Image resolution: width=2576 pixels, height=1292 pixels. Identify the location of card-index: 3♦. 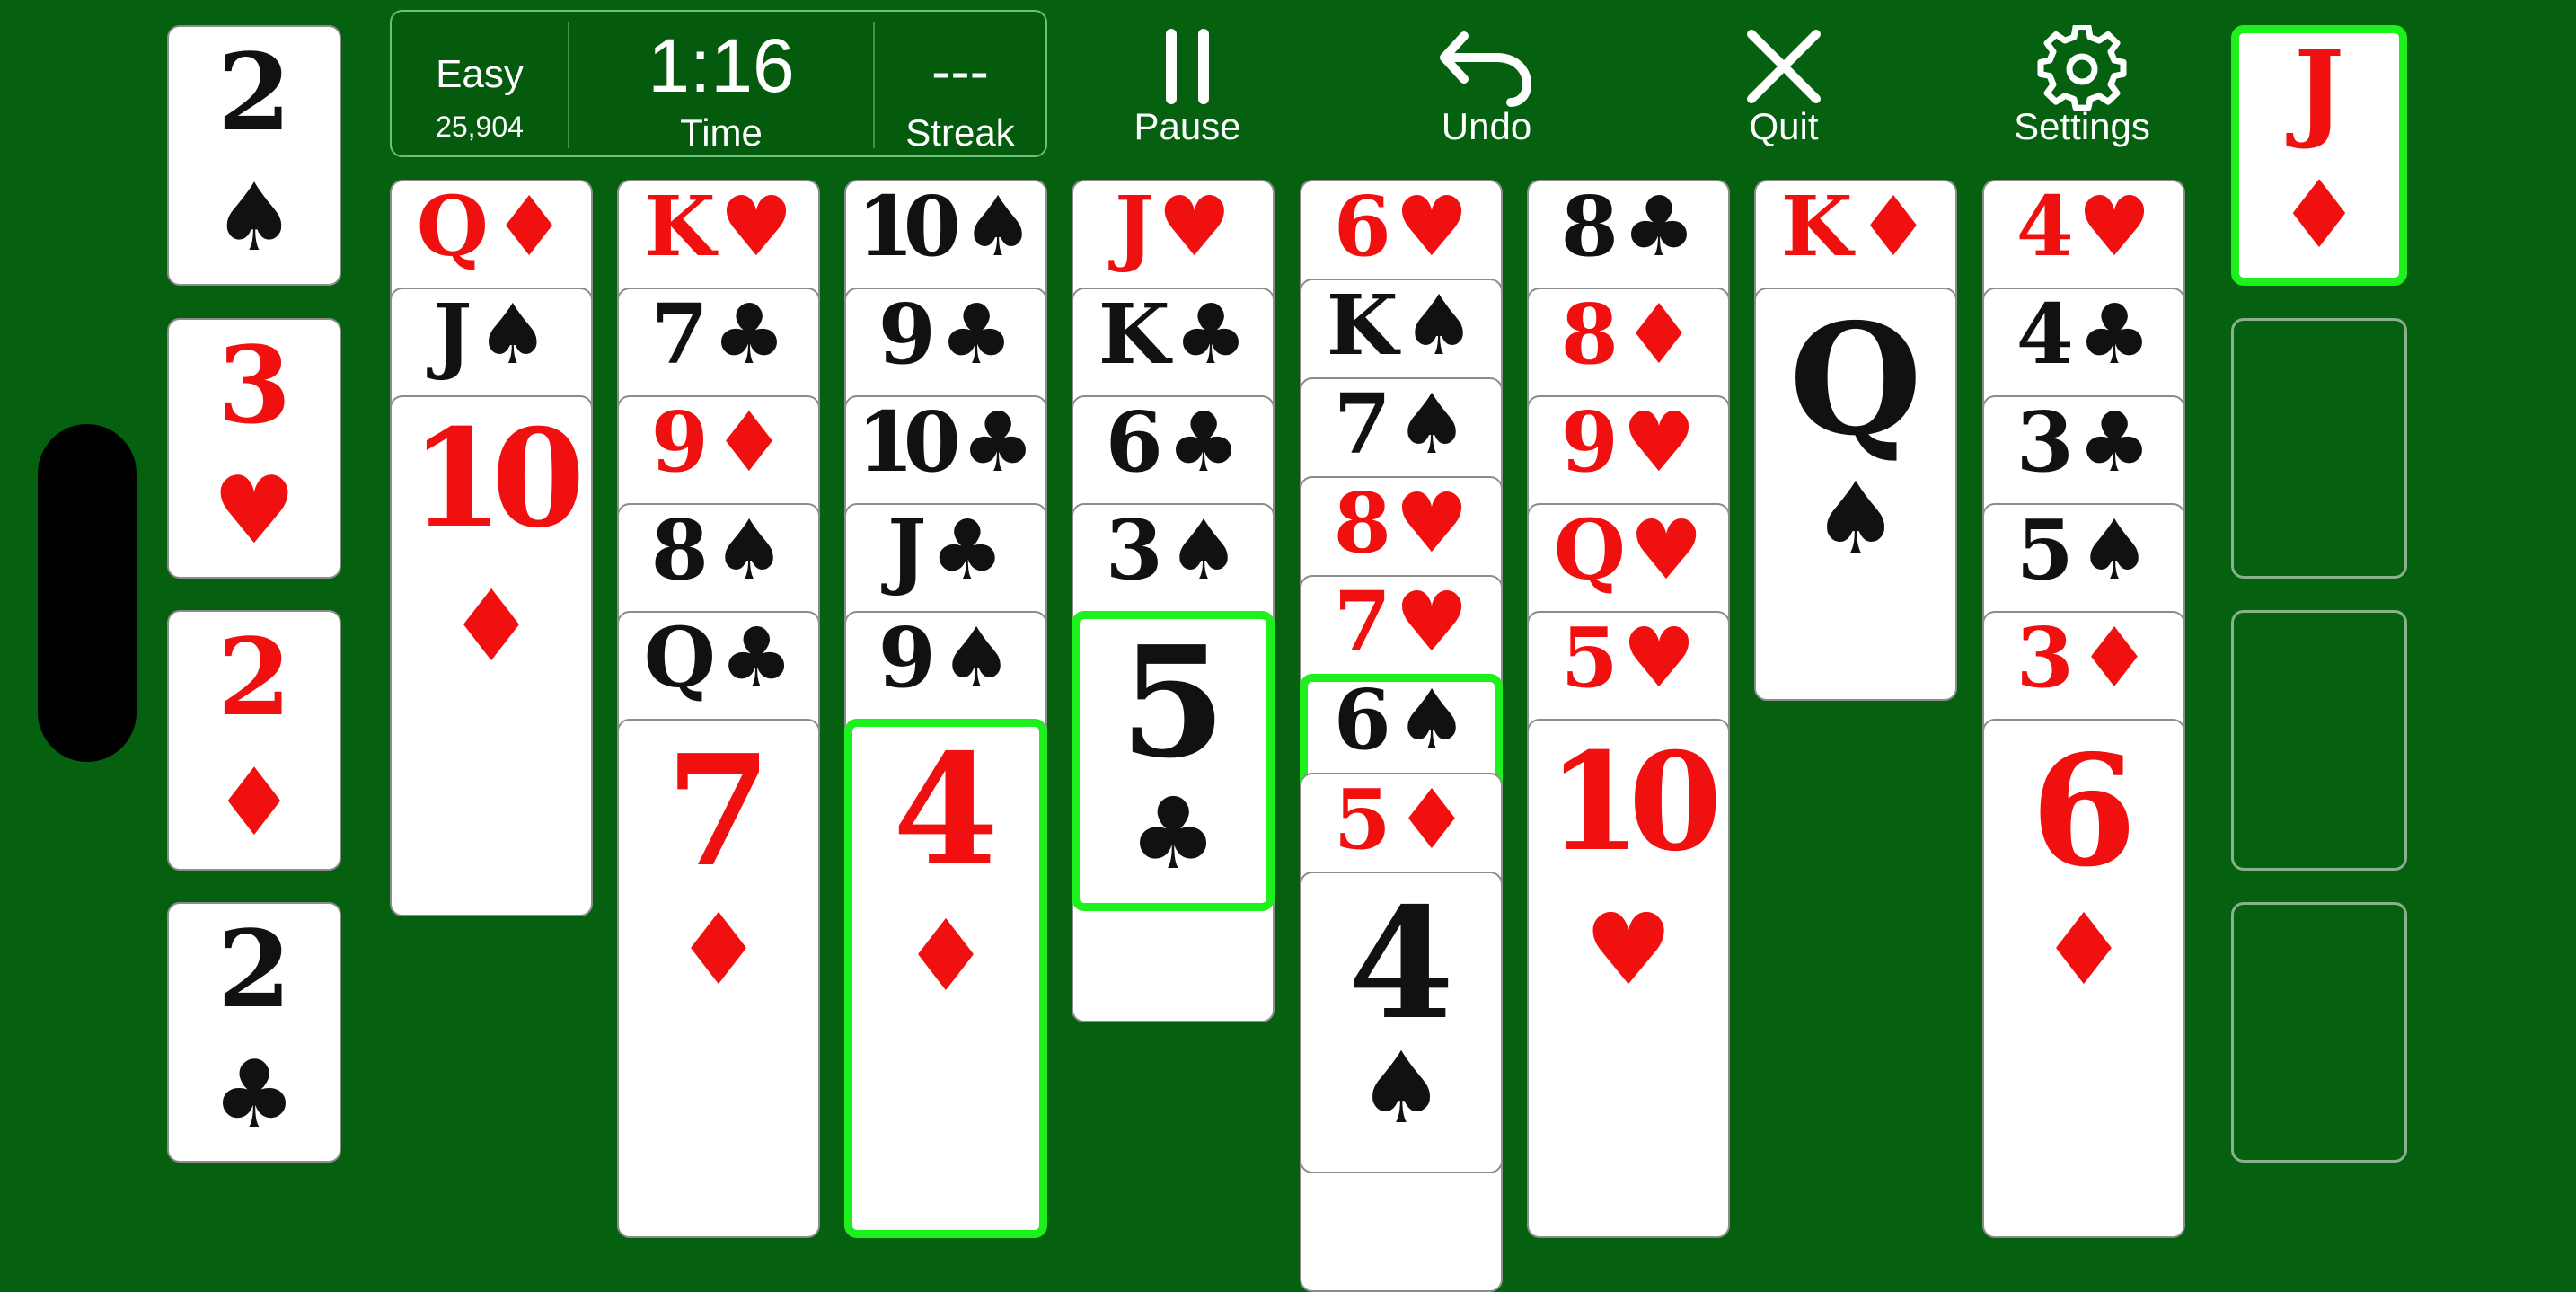
(2083, 657).